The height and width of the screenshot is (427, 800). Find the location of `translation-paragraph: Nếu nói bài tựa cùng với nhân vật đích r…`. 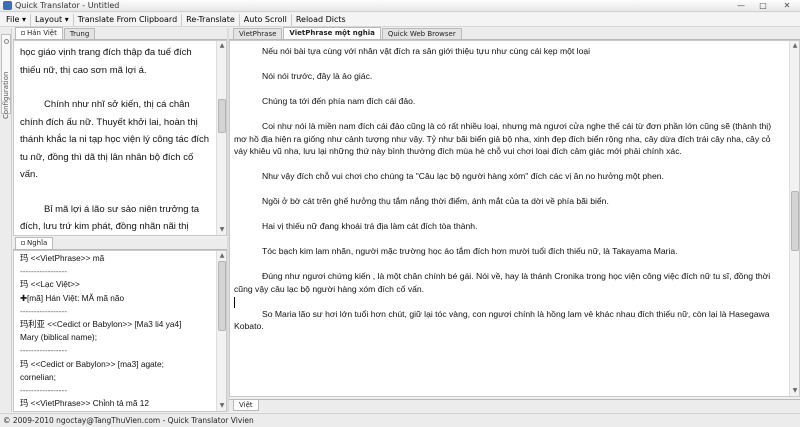

translation-paragraph: Nếu nói bài tựa cùng với nhân vật đích r… is located at coordinates (426, 51).